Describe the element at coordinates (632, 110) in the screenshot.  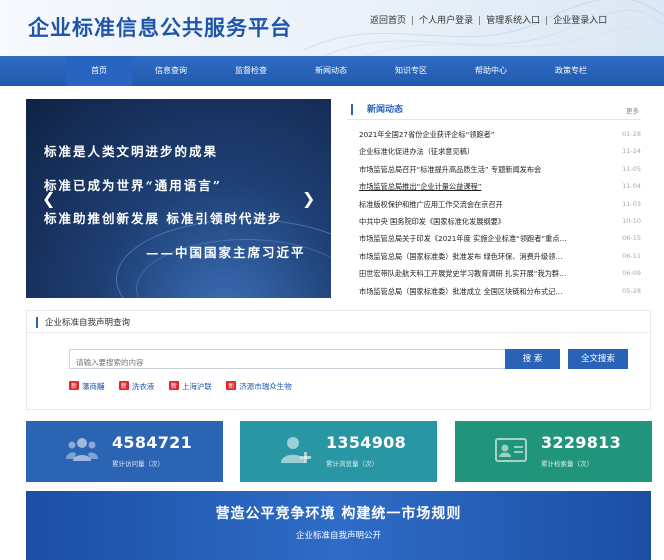
I see `news-more-link: 更多` at that location.